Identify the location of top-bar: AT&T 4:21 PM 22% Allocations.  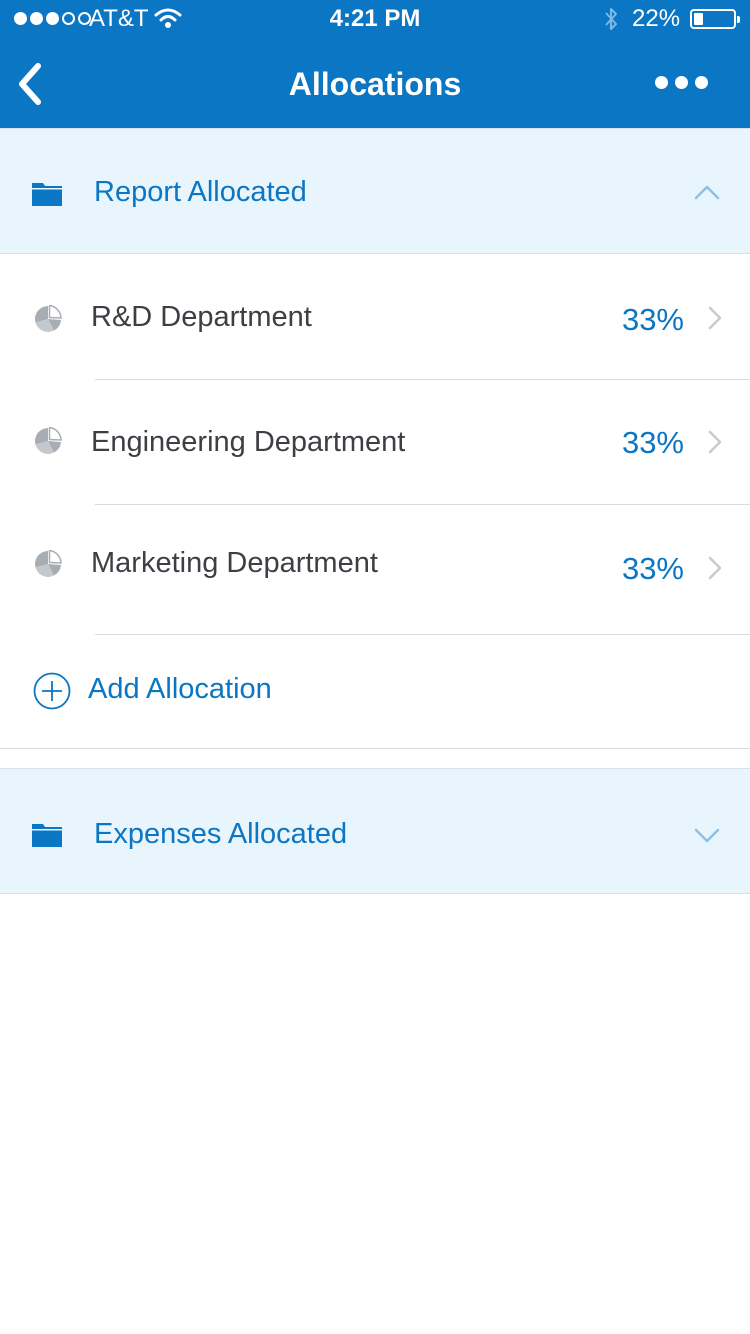
(375, 64).